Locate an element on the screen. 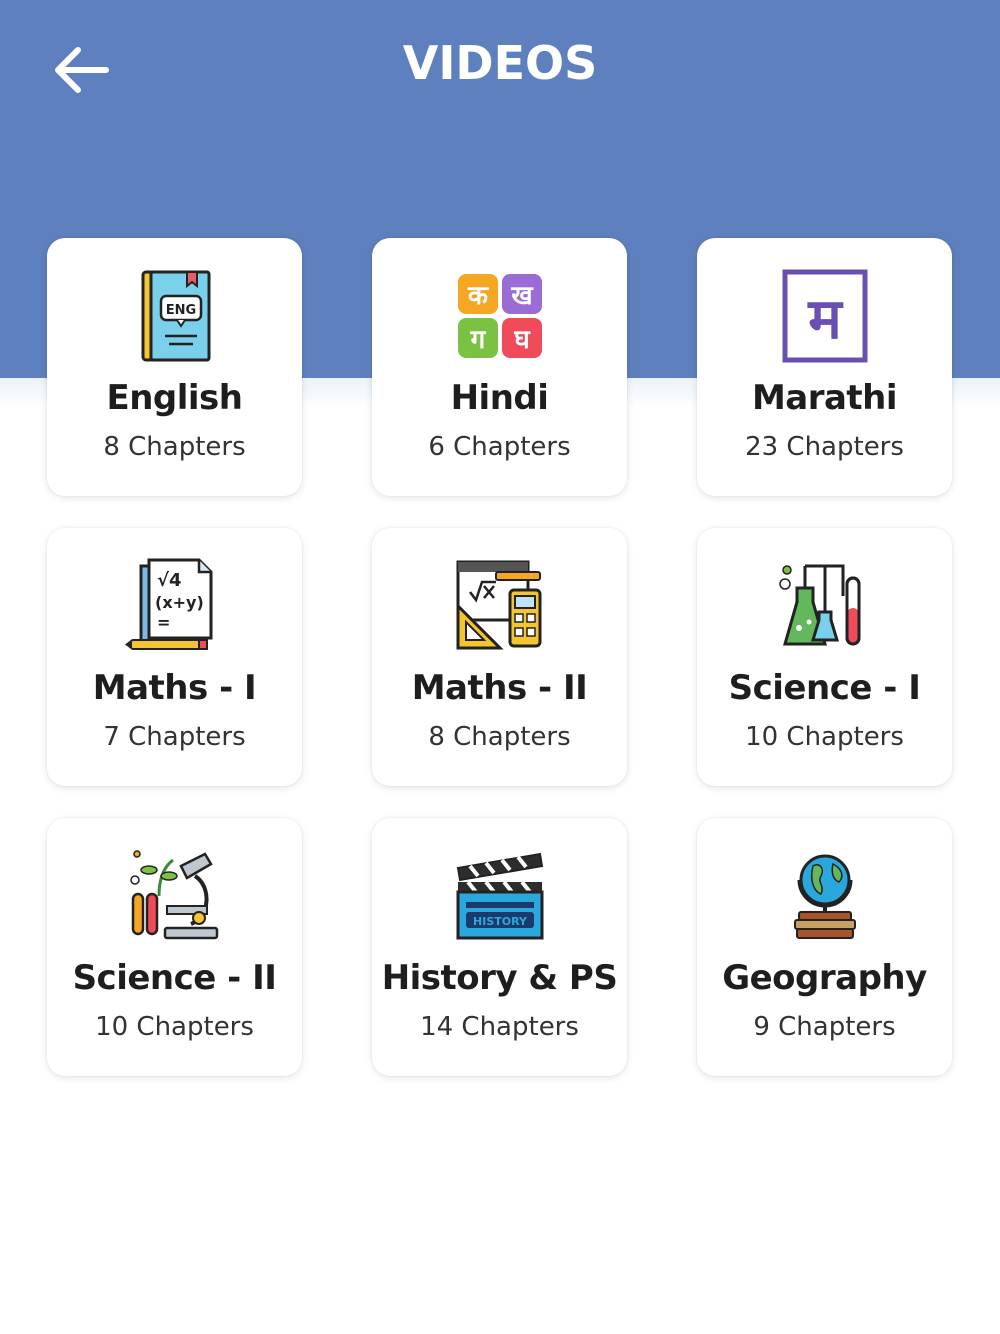 This screenshot has width=1000, height=1334. subject-name: Maths - II is located at coordinates (499, 688).